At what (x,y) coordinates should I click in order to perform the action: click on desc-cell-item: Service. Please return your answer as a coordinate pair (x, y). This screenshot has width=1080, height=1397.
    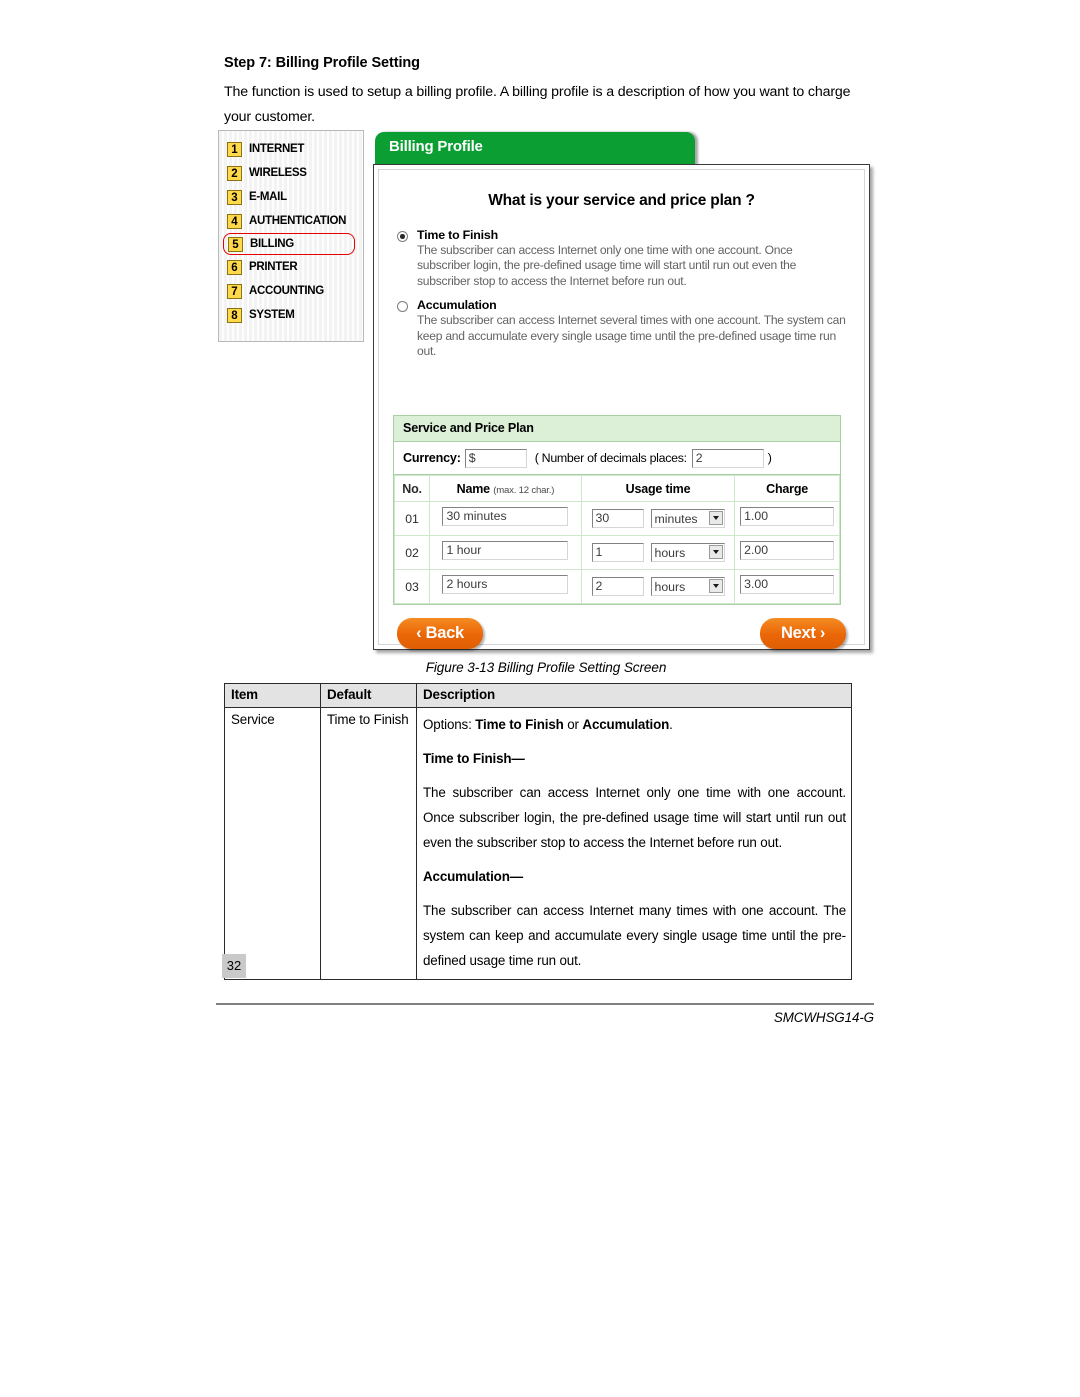
    Looking at the image, I should click on (272, 843).